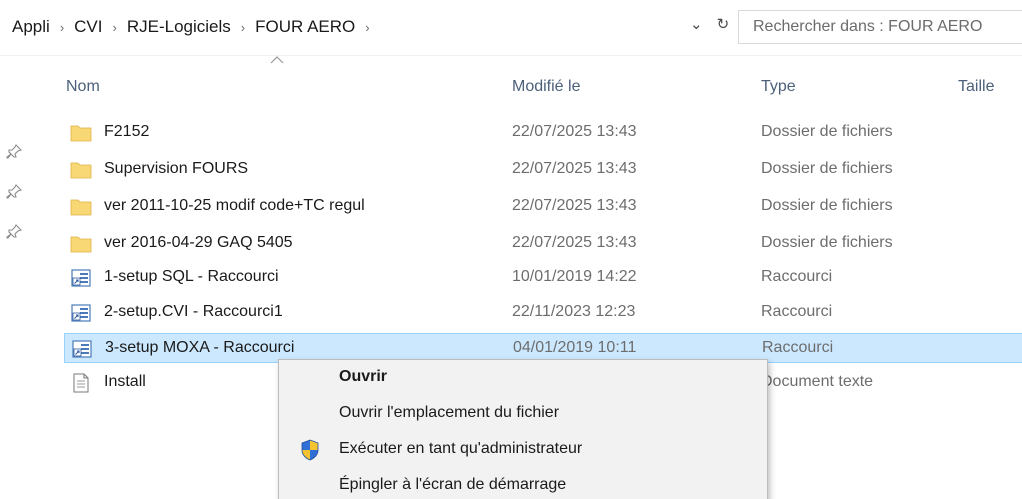 The image size is (1022, 499). What do you see at coordinates (125, 381) in the screenshot?
I see `file-name: Install` at bounding box center [125, 381].